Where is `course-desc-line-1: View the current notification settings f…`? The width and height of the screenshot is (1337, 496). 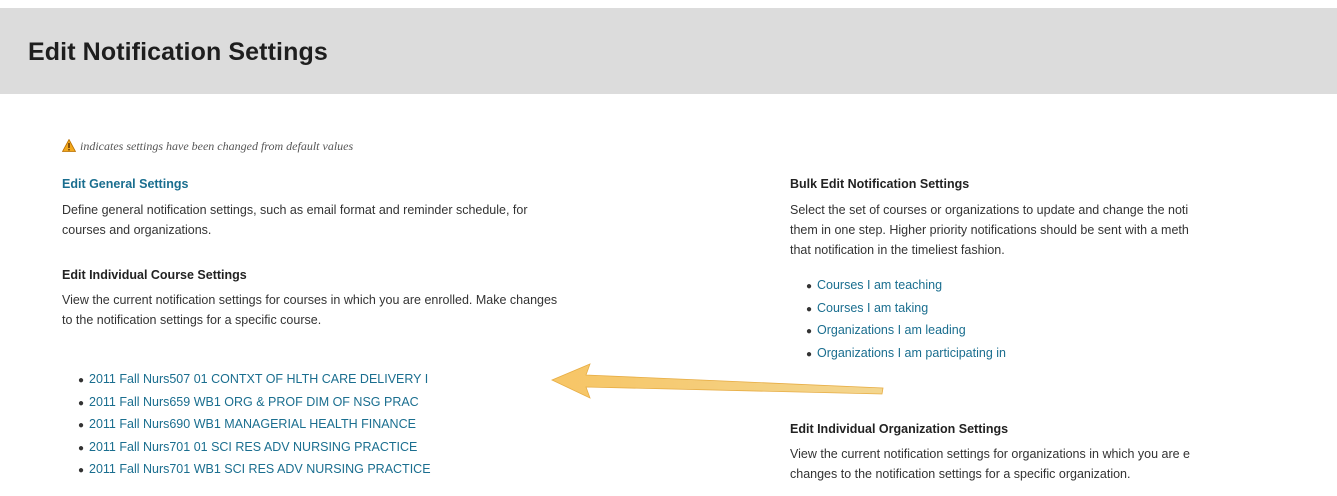
course-desc-line-1: View the current notification settings f… is located at coordinates (310, 300).